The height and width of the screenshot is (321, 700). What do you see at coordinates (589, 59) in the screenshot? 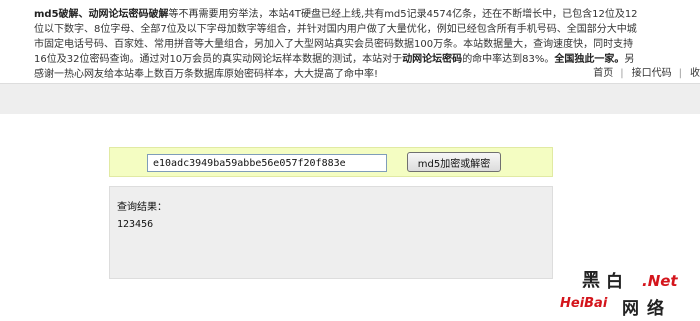
I see `intro-highlight-unique: 全国独此一家。` at bounding box center [589, 59].